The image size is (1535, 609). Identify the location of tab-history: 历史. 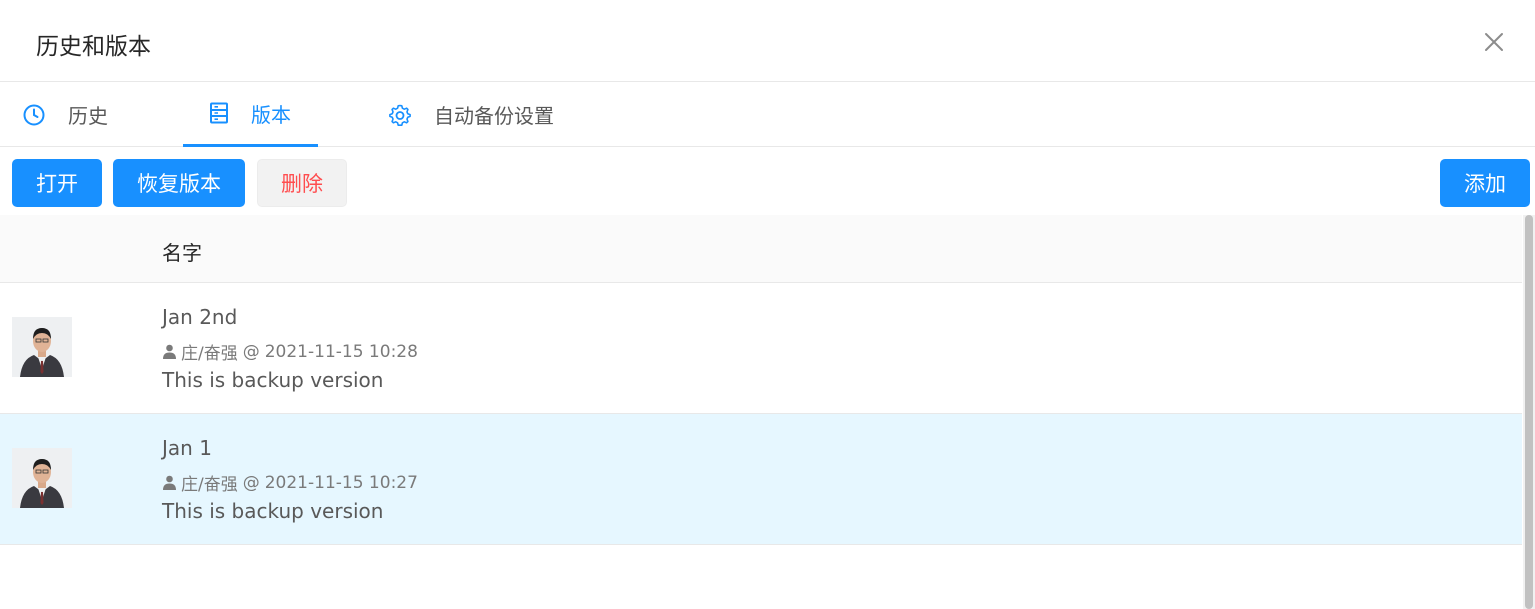
(65, 114).